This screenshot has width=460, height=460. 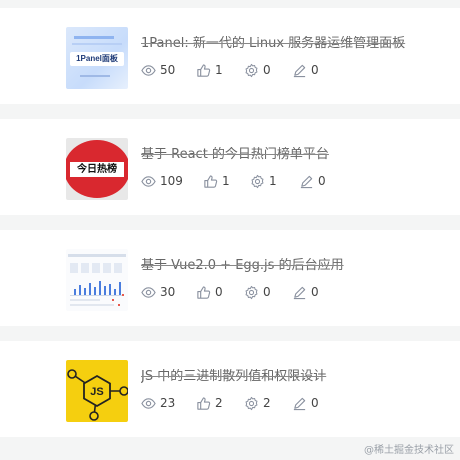 I want to click on article-title: 基于 Vue2.0 + Egg.js 的后台应用, so click(x=296, y=266).